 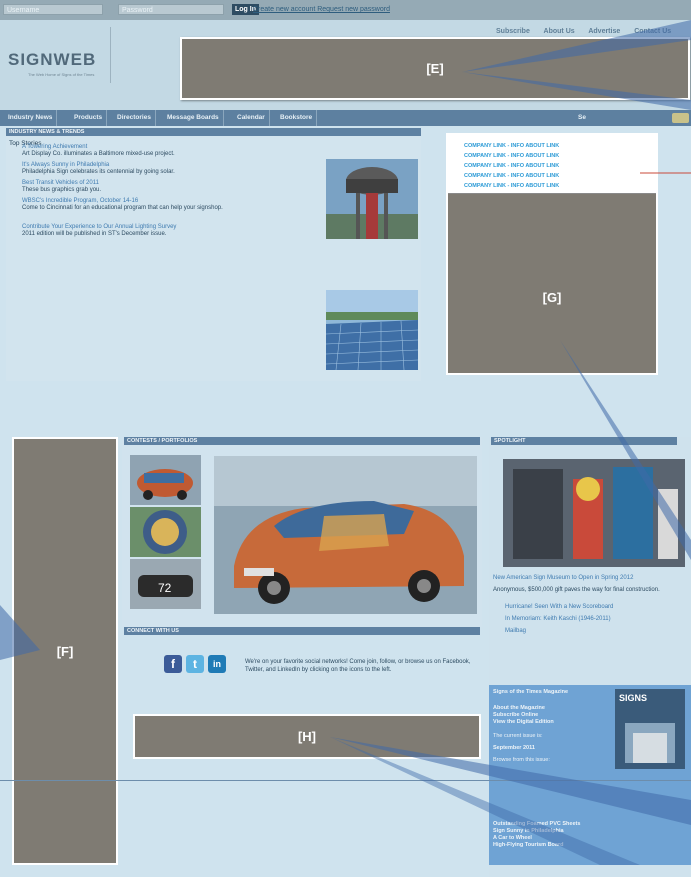 What do you see at coordinates (52, 60) in the screenshot?
I see `signweb-logo: SIGNWEB` at bounding box center [52, 60].